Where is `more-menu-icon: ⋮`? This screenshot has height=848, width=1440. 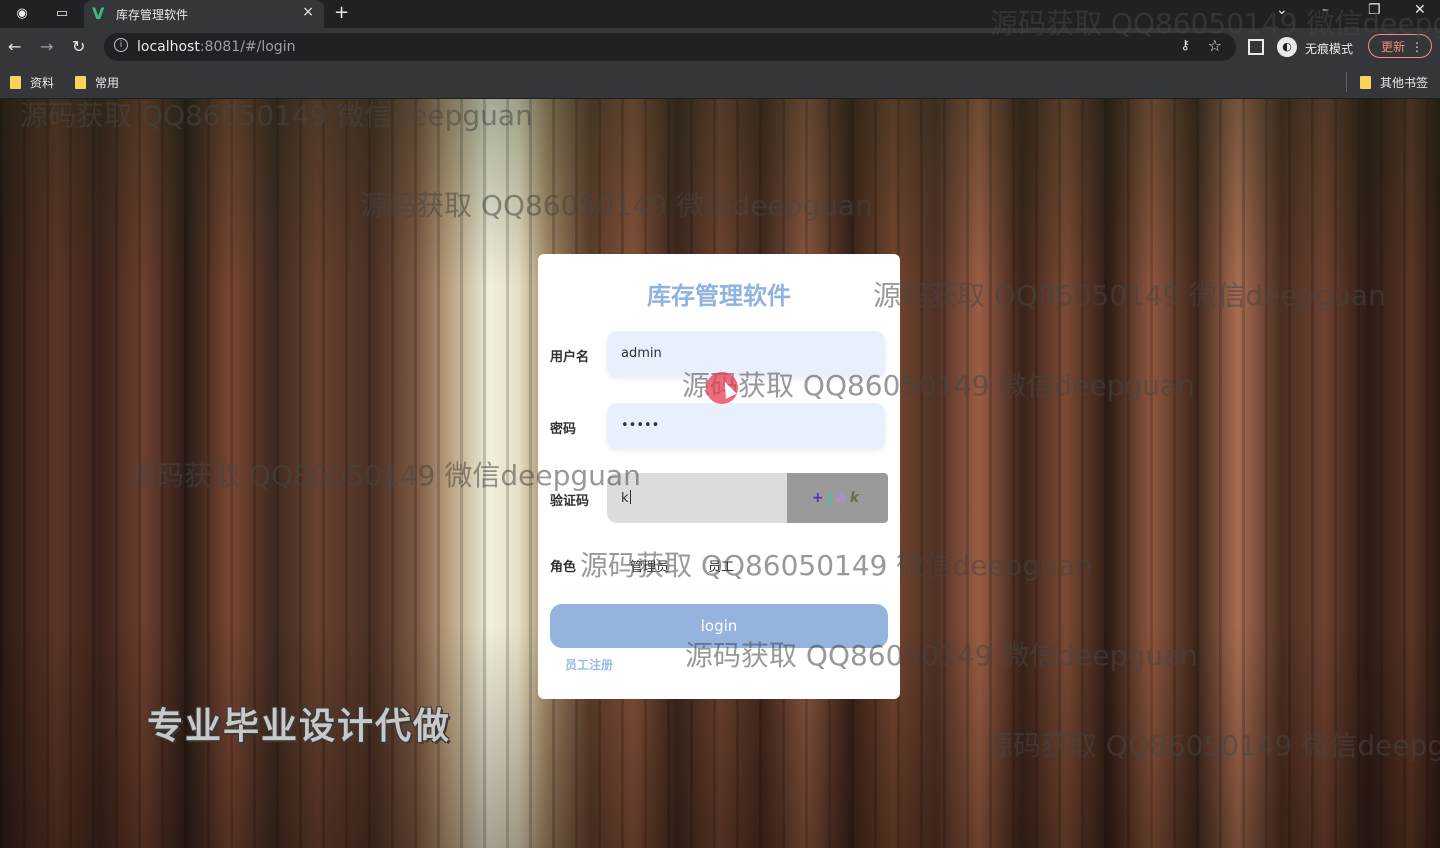 more-menu-icon: ⋮ is located at coordinates (1417, 47).